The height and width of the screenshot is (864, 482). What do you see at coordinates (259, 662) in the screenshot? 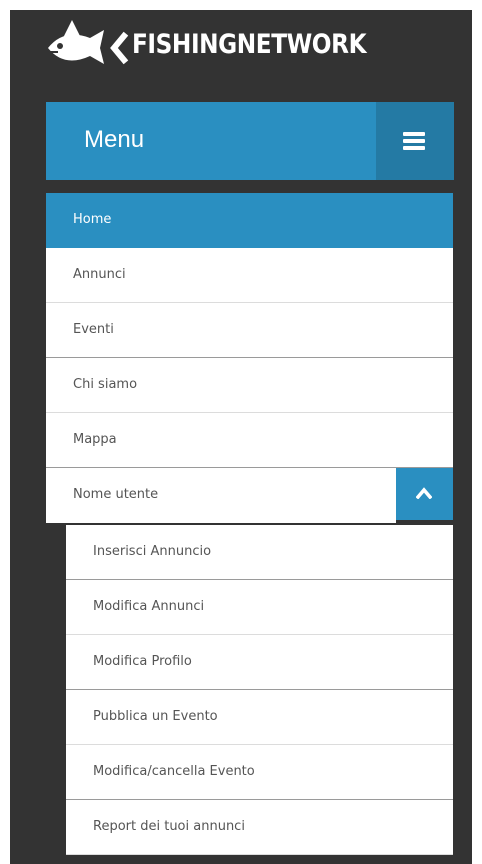
I see `submenu-item-modifica-profilo: Modifica Profilo` at bounding box center [259, 662].